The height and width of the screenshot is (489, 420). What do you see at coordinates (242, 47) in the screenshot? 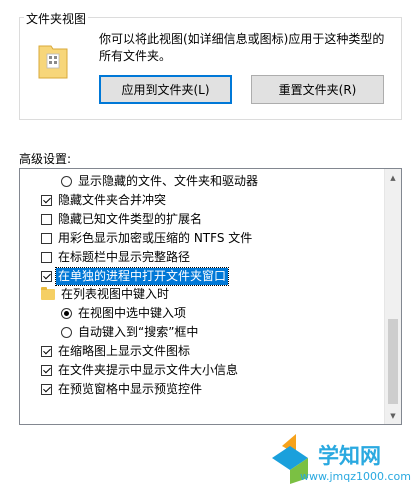
I see `folder-views-description: 你可以将此视图(如详细信息或图标)应用于这种类型的所有文件夹。` at bounding box center [242, 47].